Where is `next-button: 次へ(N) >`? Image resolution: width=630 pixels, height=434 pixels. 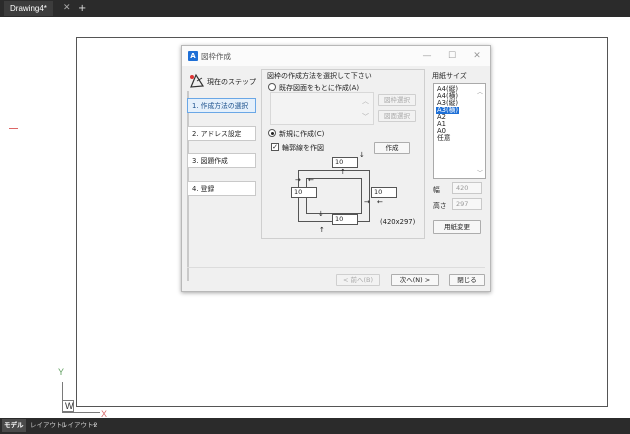 next-button: 次へ(N) > is located at coordinates (415, 280).